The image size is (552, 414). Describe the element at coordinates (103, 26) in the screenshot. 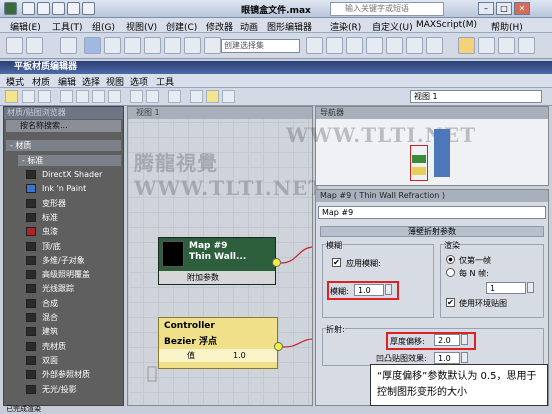

I see `menu-group: 组(G)` at that location.